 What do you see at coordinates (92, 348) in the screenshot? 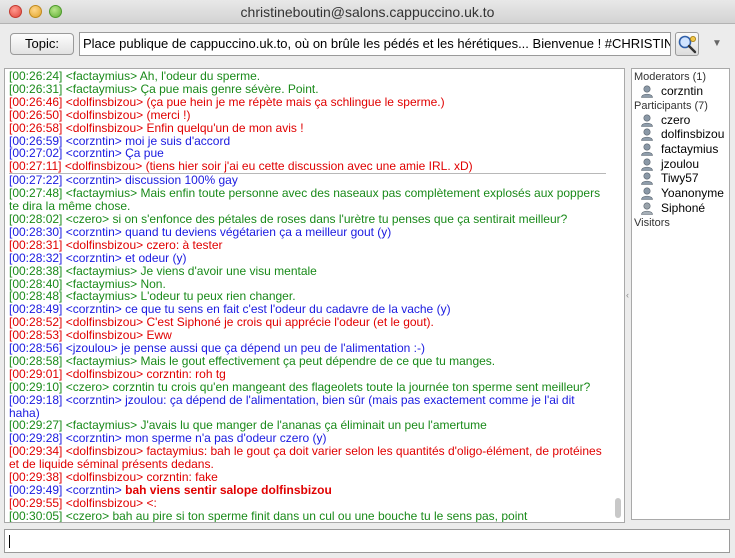
I see `message-nick: <jzoulou>` at bounding box center [92, 348].